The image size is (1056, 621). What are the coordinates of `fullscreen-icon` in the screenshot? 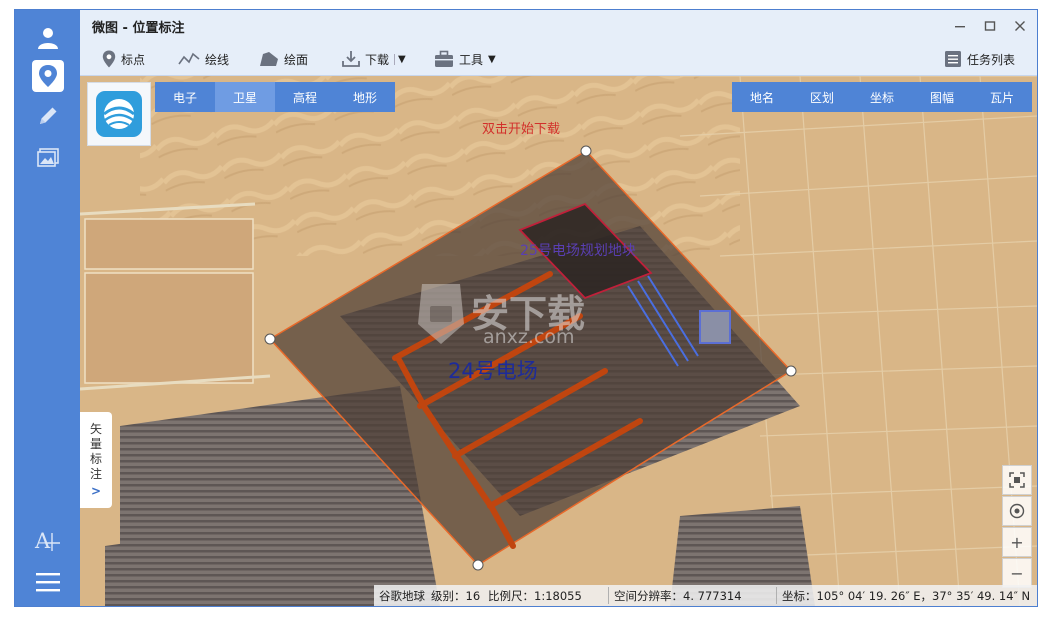 It's located at (1017, 480).